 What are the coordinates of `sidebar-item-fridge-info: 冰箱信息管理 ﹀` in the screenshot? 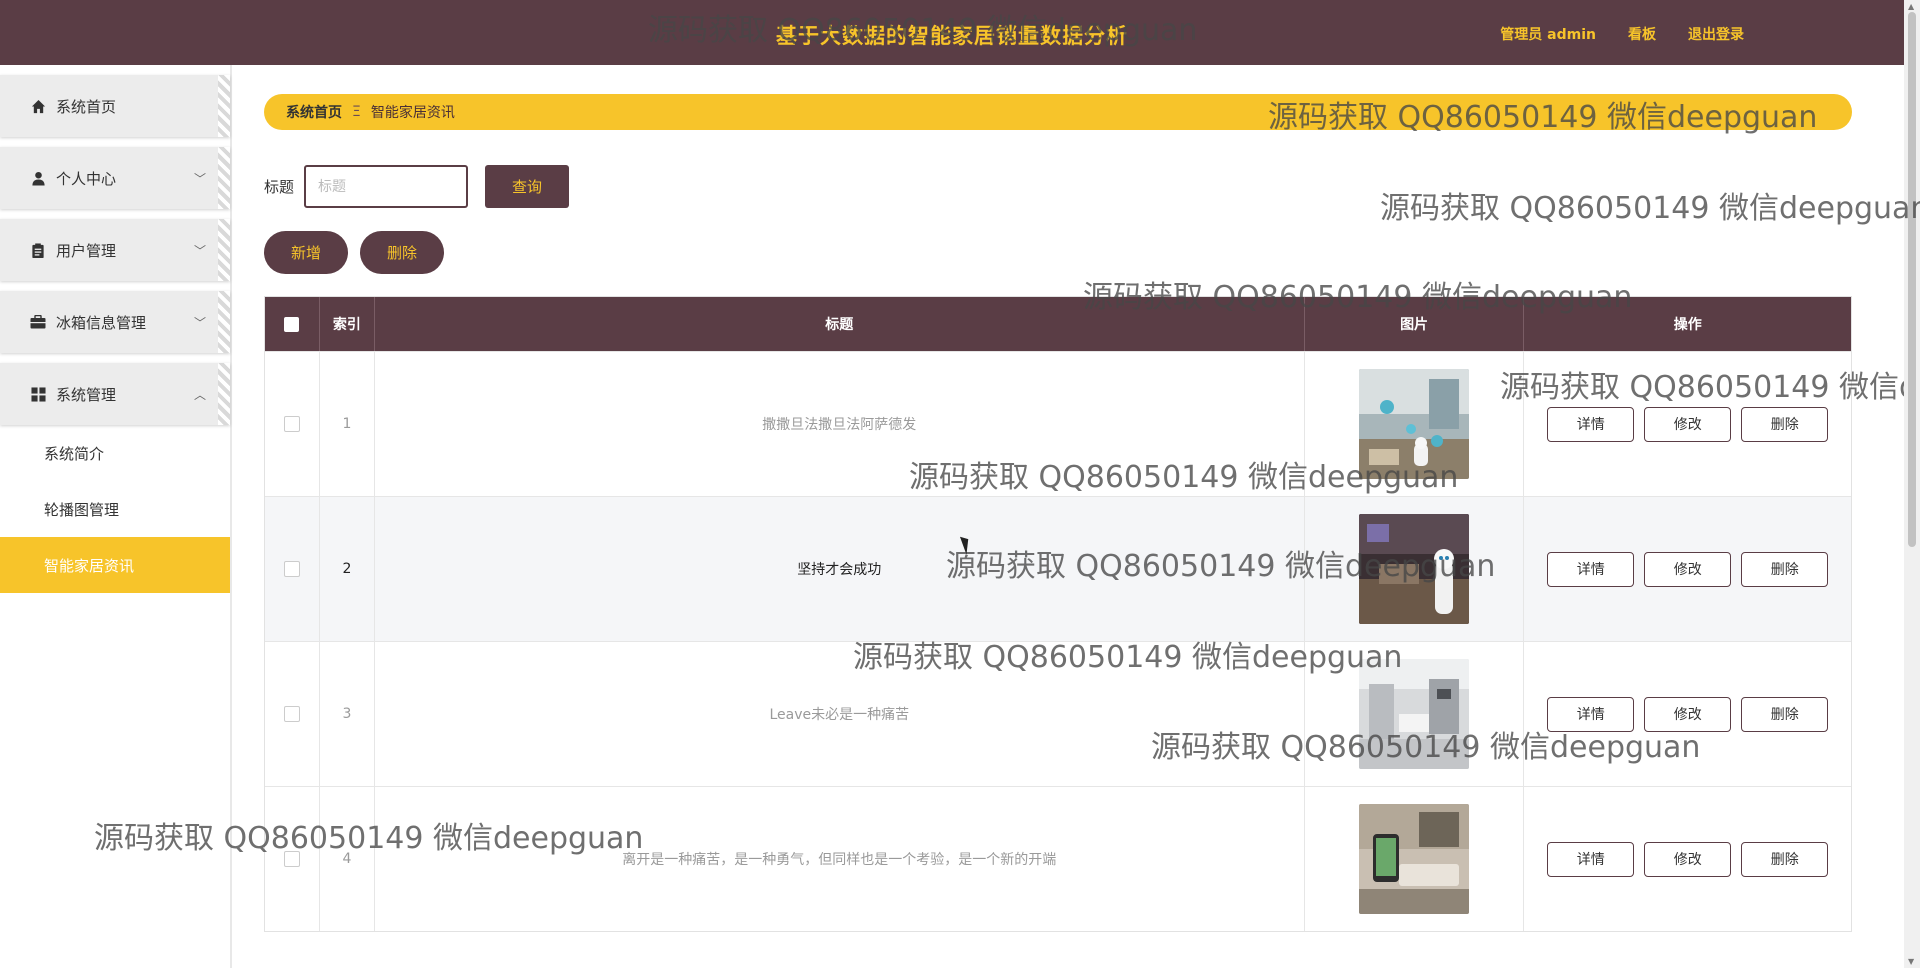 It's located at (115, 322).